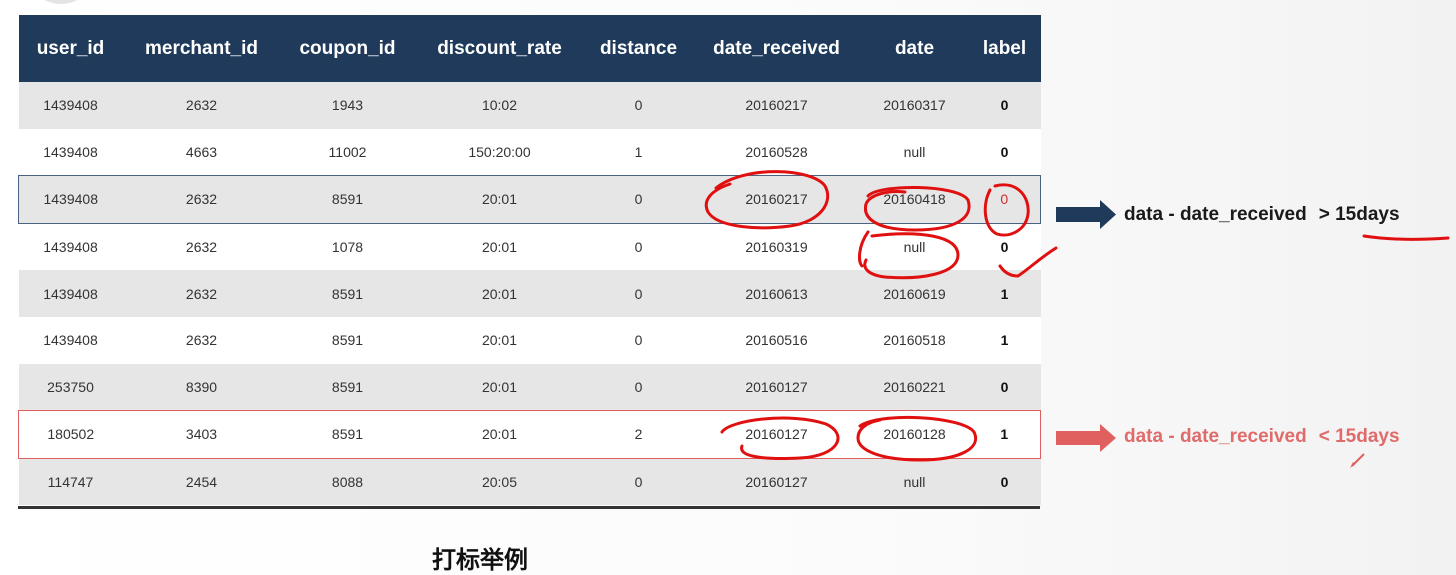  What do you see at coordinates (70, 387) in the screenshot?
I see `cell-user-id: 253750` at bounding box center [70, 387].